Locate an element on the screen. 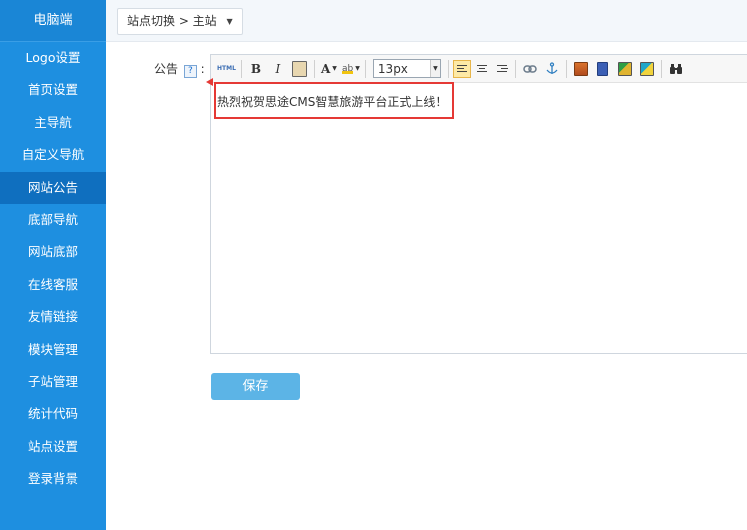 The width and height of the screenshot is (747, 530). save-button: 保存 is located at coordinates (255, 386).